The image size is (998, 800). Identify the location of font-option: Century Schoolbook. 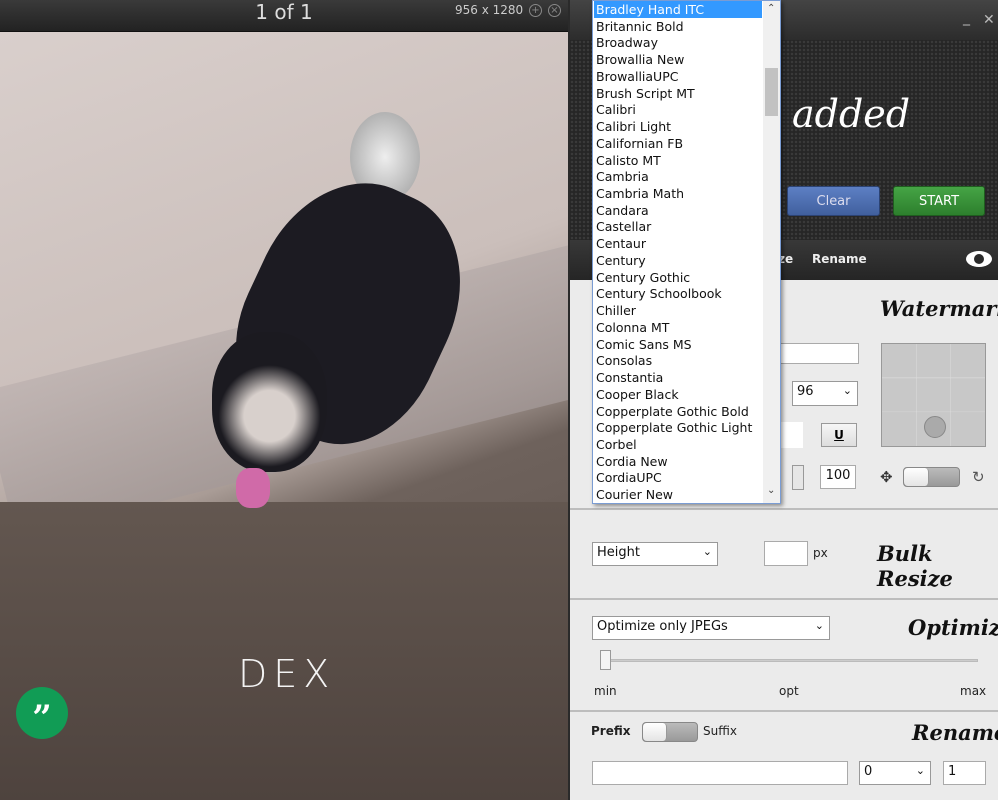
(678, 293).